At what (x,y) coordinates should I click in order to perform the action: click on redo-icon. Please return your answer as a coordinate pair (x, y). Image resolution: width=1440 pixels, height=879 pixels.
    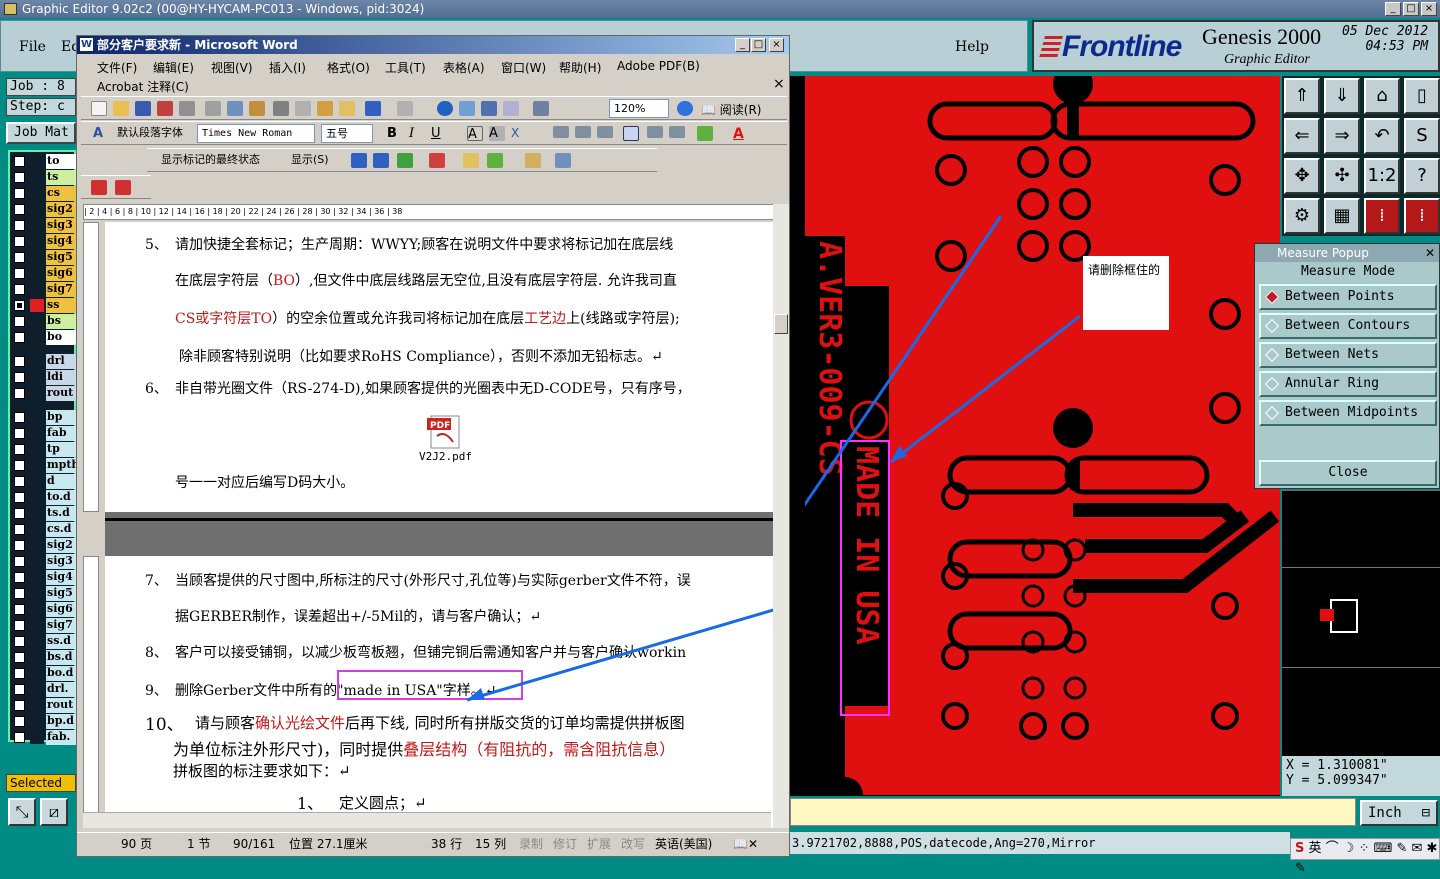
    Looking at the image, I should click on (405, 108).